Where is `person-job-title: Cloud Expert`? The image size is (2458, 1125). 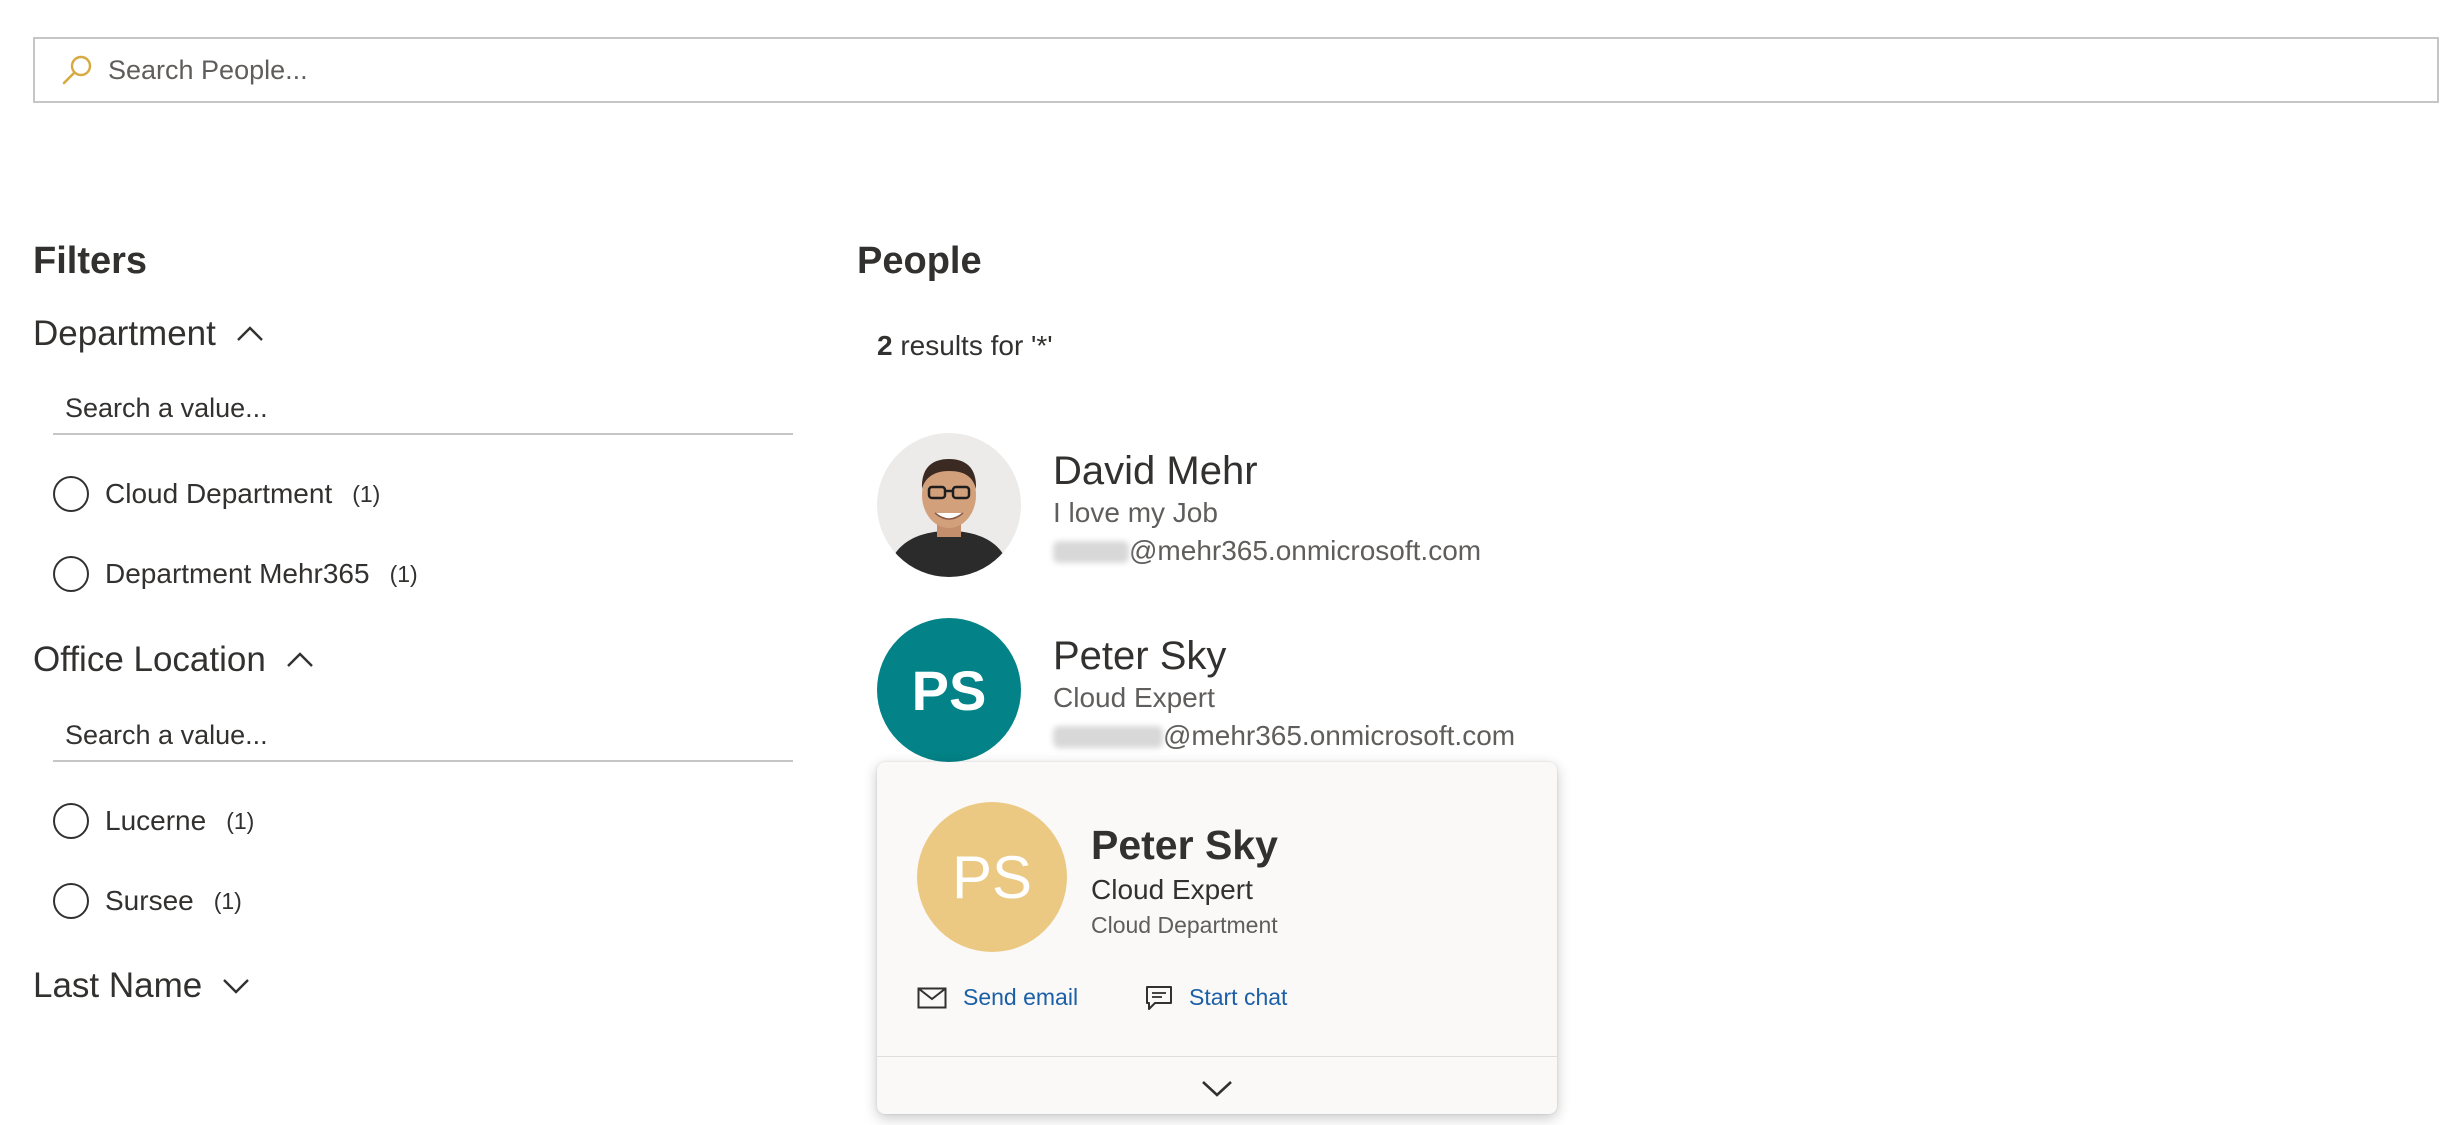
person-job-title: Cloud Expert is located at coordinates (1134, 697).